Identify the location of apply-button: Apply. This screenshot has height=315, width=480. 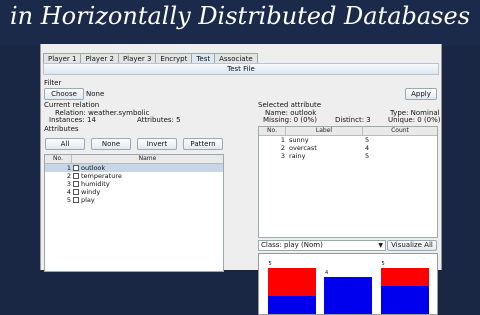
(421, 94).